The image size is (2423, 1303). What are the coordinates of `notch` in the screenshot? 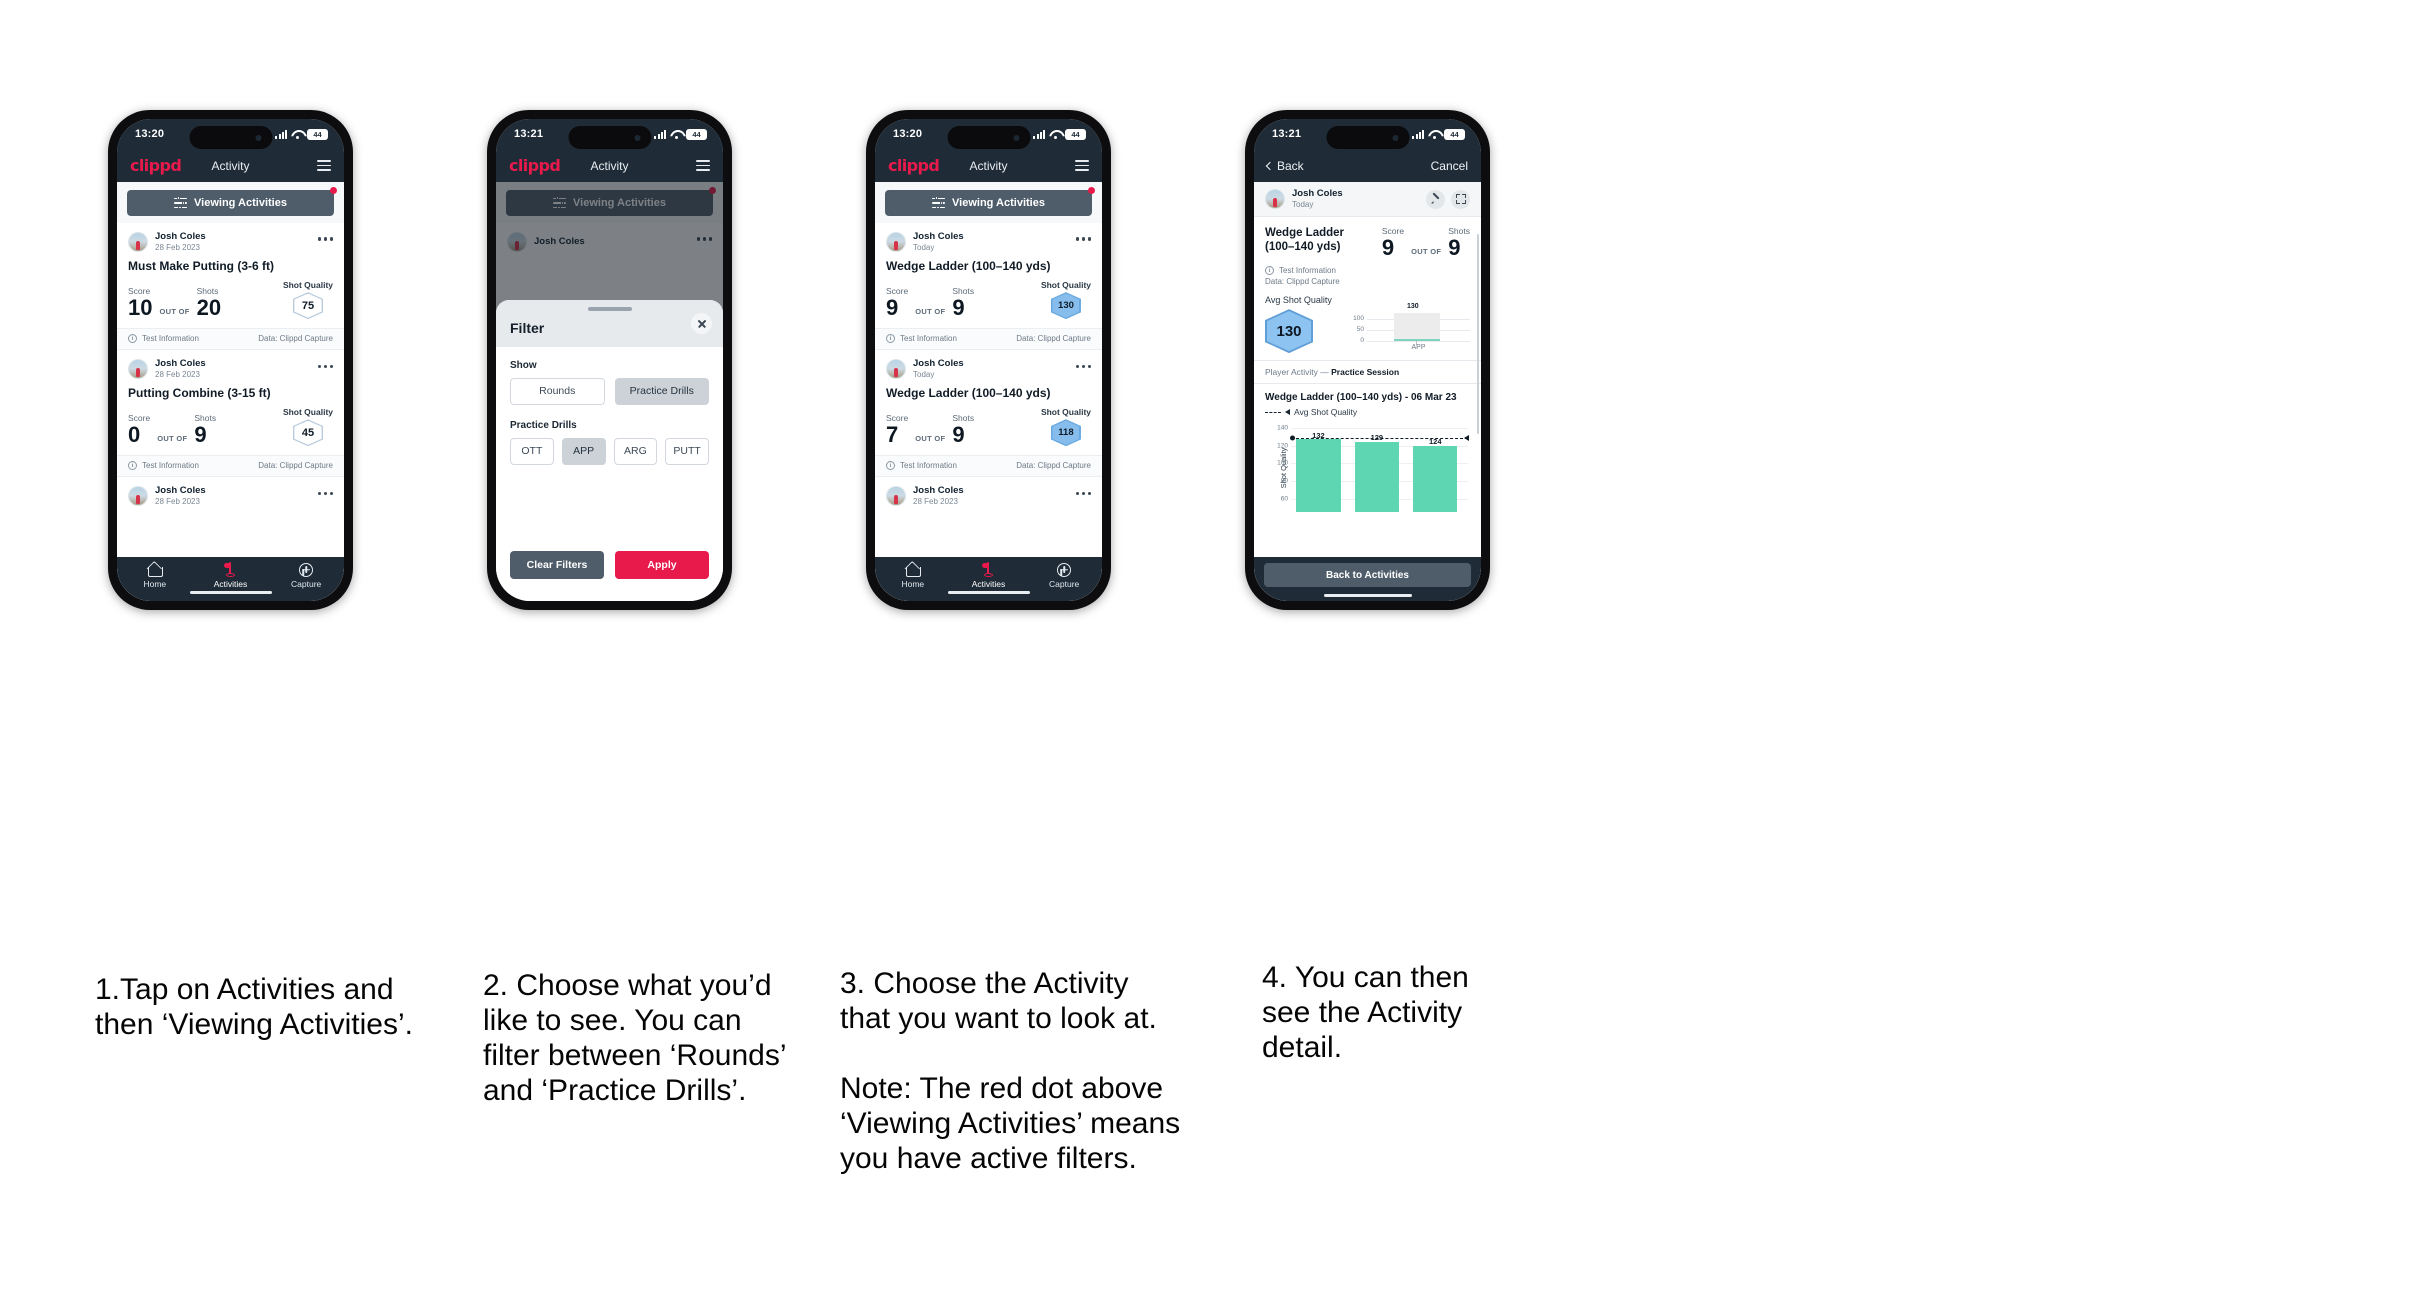 It's located at (230, 137).